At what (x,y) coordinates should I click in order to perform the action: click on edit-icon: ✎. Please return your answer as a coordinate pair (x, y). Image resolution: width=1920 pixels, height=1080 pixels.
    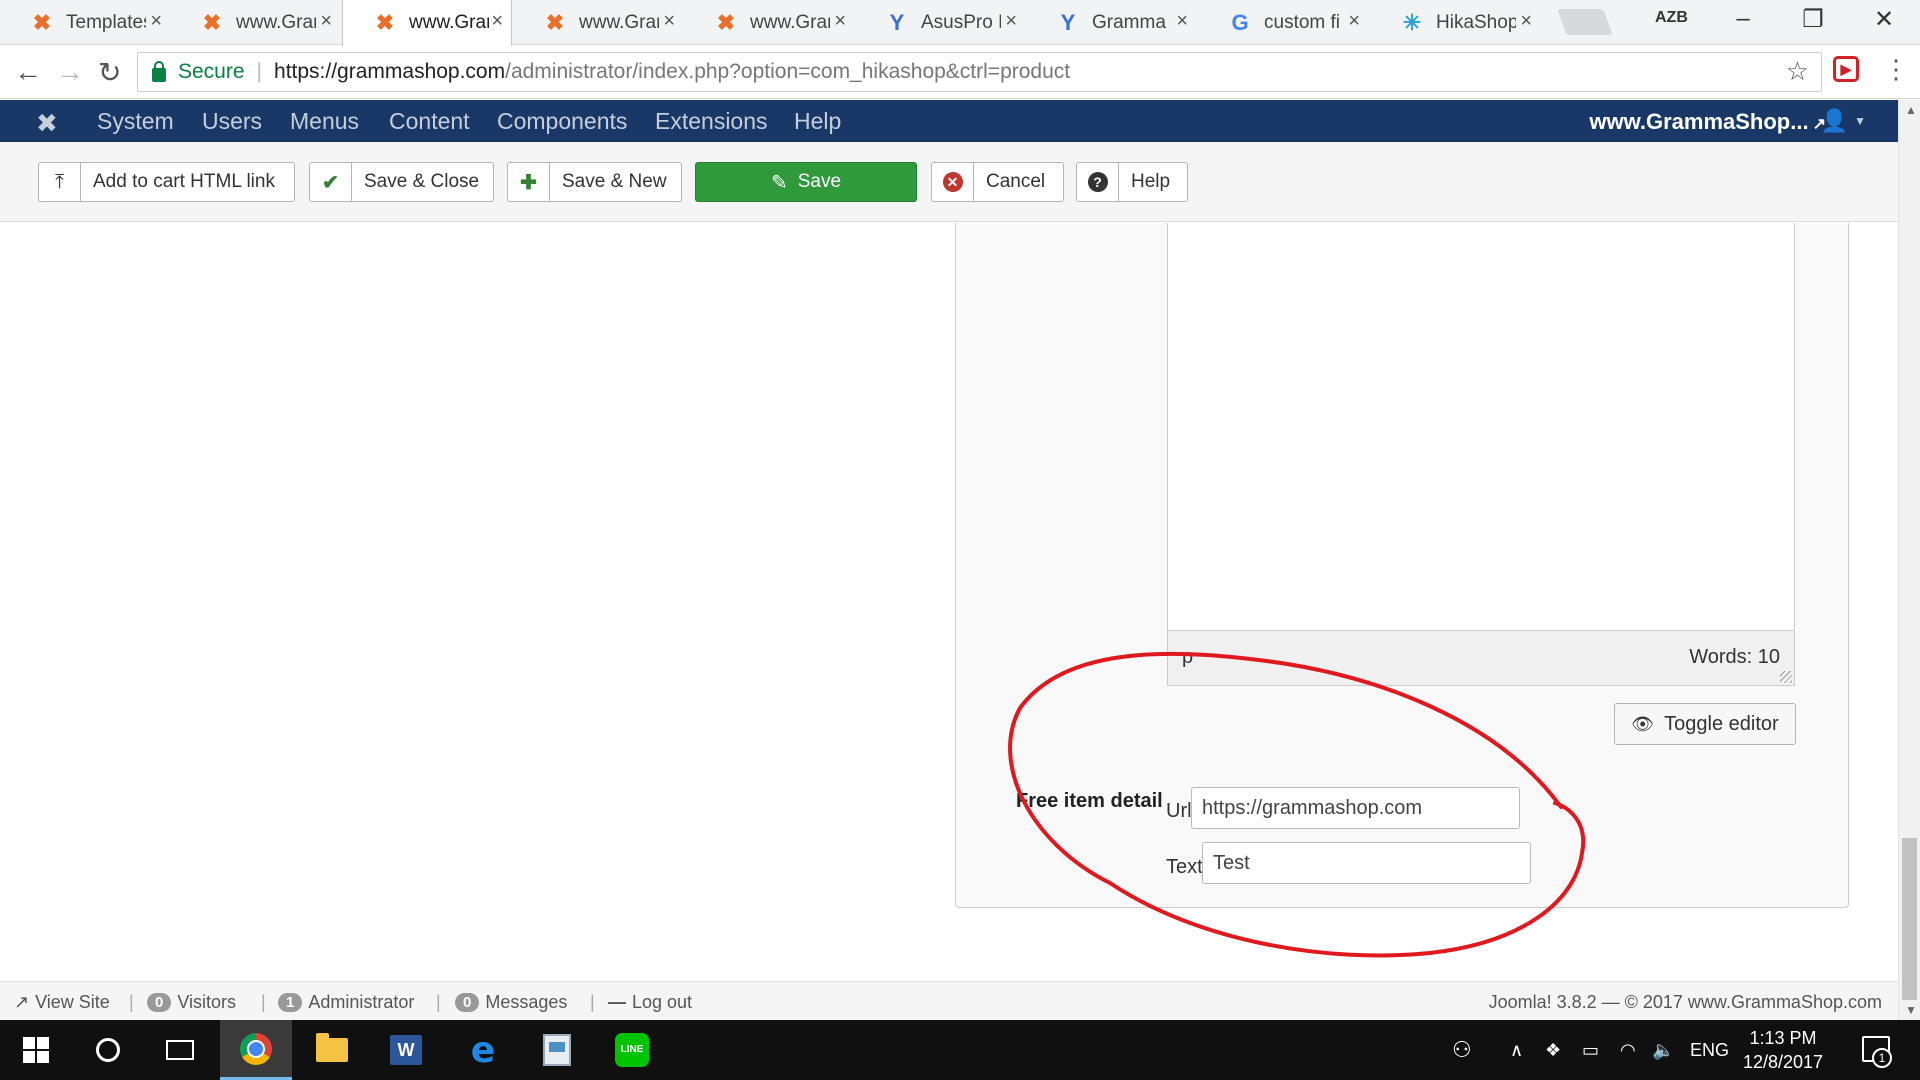
    Looking at the image, I should click on (779, 182).